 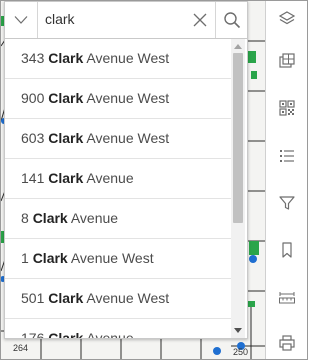 I want to click on triangle-down-icon, so click(x=238, y=330).